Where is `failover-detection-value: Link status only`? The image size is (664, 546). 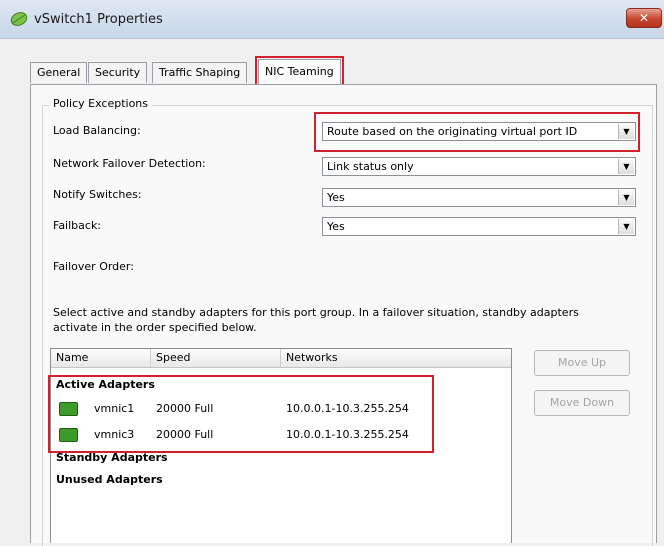 failover-detection-value: Link status only is located at coordinates (370, 166).